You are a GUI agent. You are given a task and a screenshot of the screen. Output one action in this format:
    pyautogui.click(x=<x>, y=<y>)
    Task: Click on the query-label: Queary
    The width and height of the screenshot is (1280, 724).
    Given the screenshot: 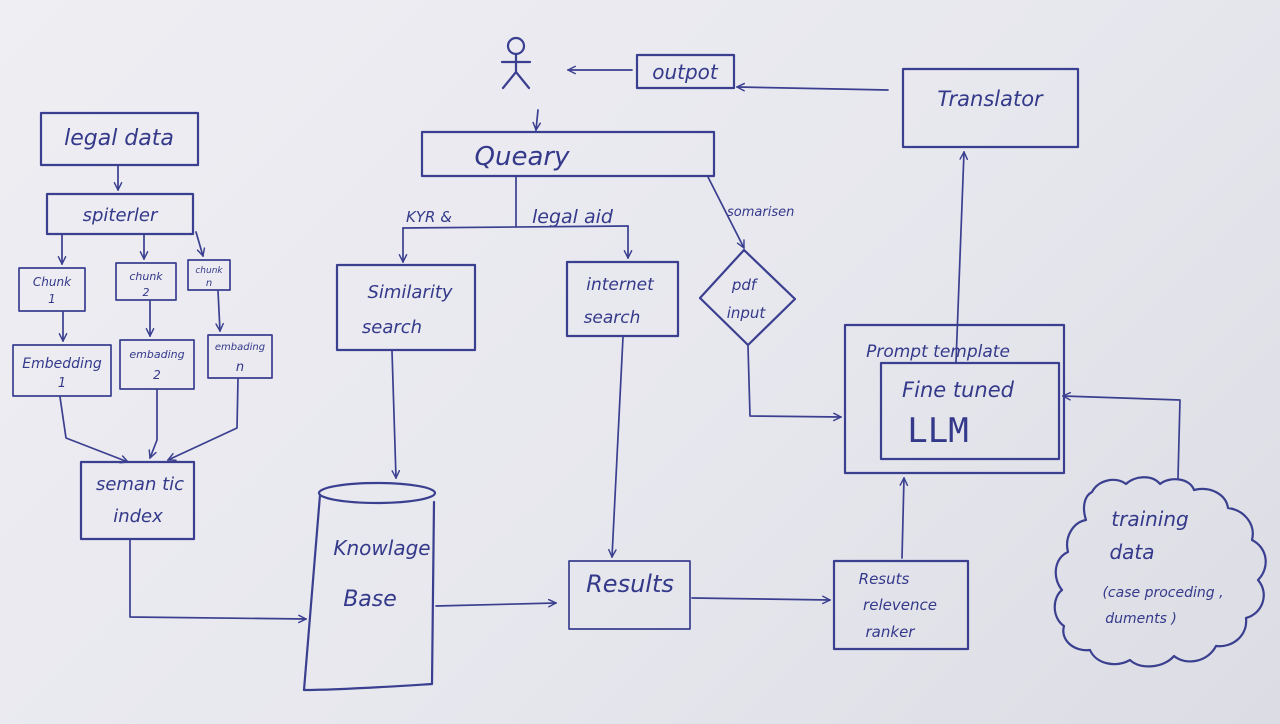 What is the action you would take?
    pyautogui.click(x=523, y=157)
    